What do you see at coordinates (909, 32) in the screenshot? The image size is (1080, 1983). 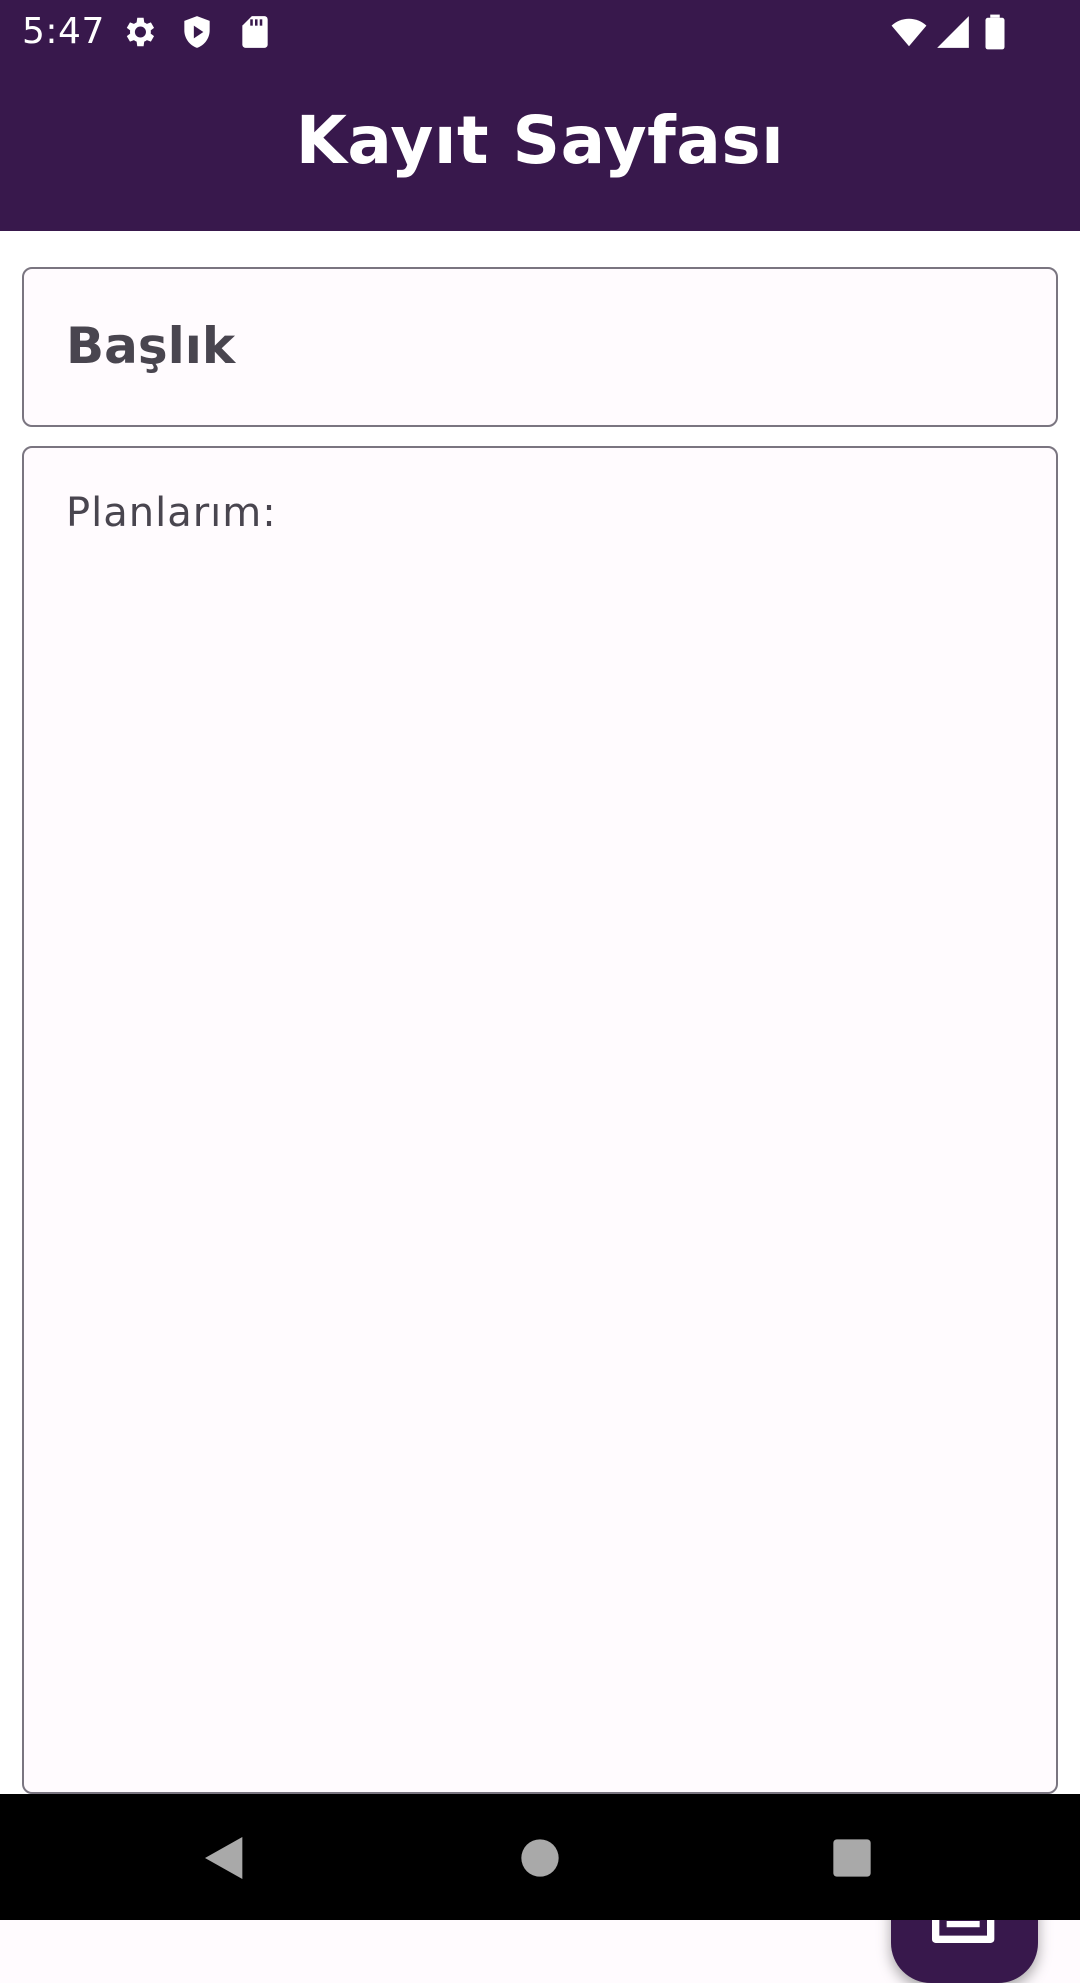 I see `wifi-icon` at bounding box center [909, 32].